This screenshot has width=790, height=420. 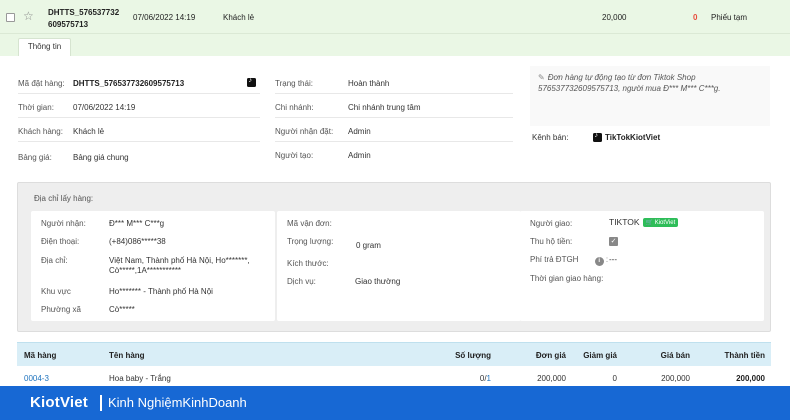 What do you see at coordinates (40, 355) in the screenshot?
I see `header-code: Mã hàng` at bounding box center [40, 355].